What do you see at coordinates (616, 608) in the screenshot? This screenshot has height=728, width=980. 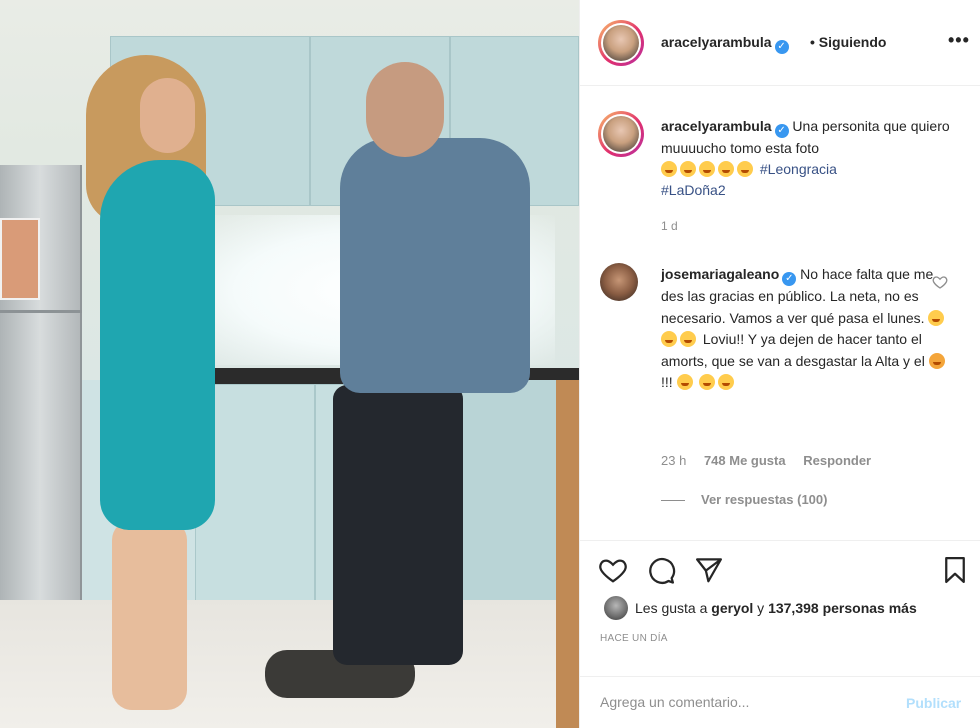 I see `liker-avatar` at bounding box center [616, 608].